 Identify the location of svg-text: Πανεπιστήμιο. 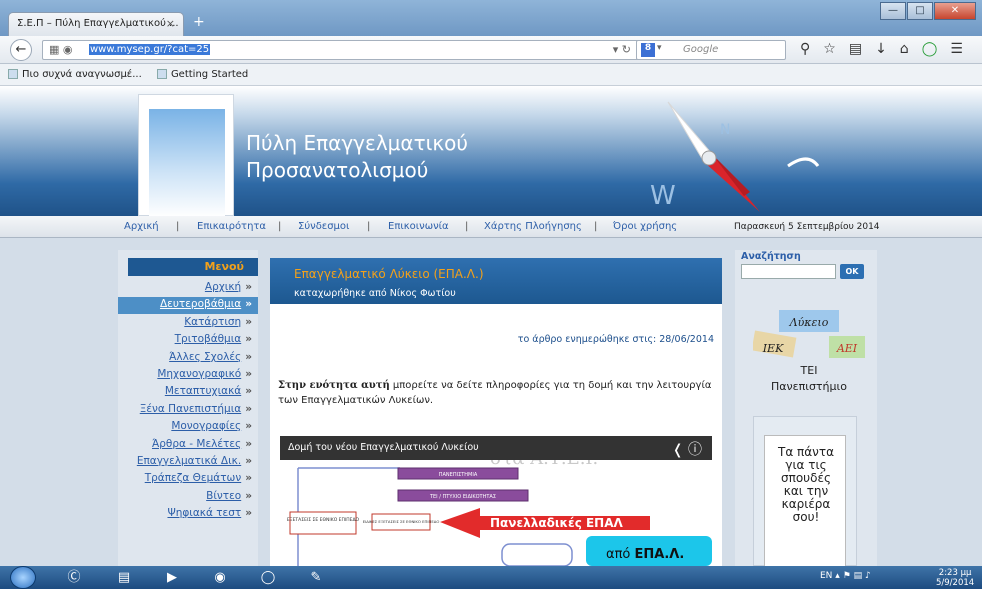
(809, 386).